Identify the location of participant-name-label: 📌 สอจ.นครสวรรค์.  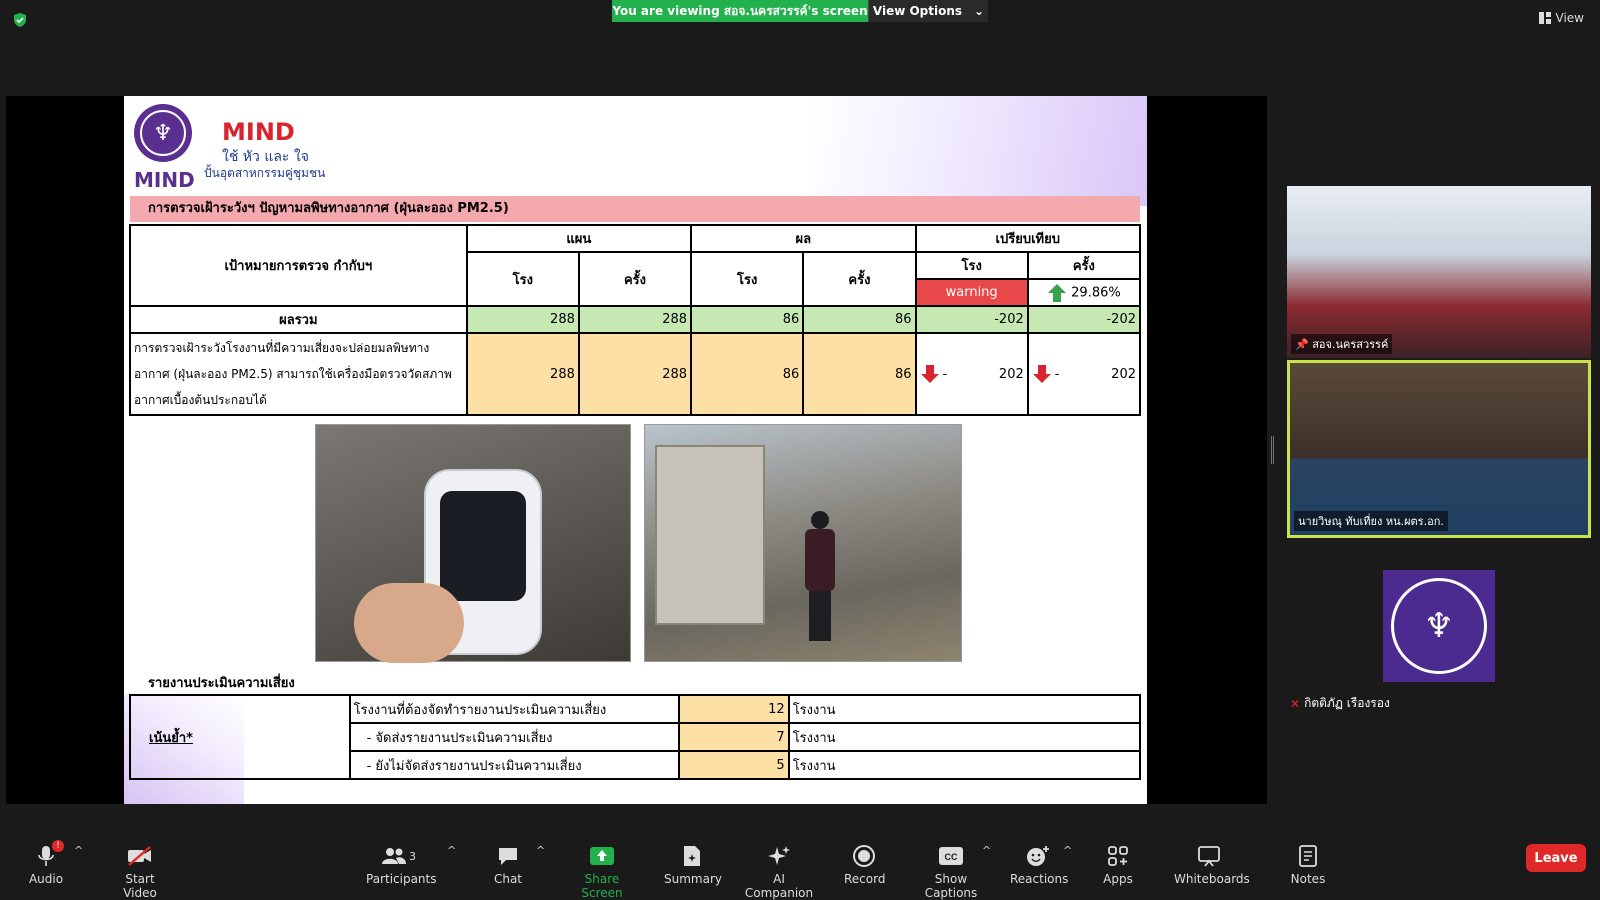
(1342, 344).